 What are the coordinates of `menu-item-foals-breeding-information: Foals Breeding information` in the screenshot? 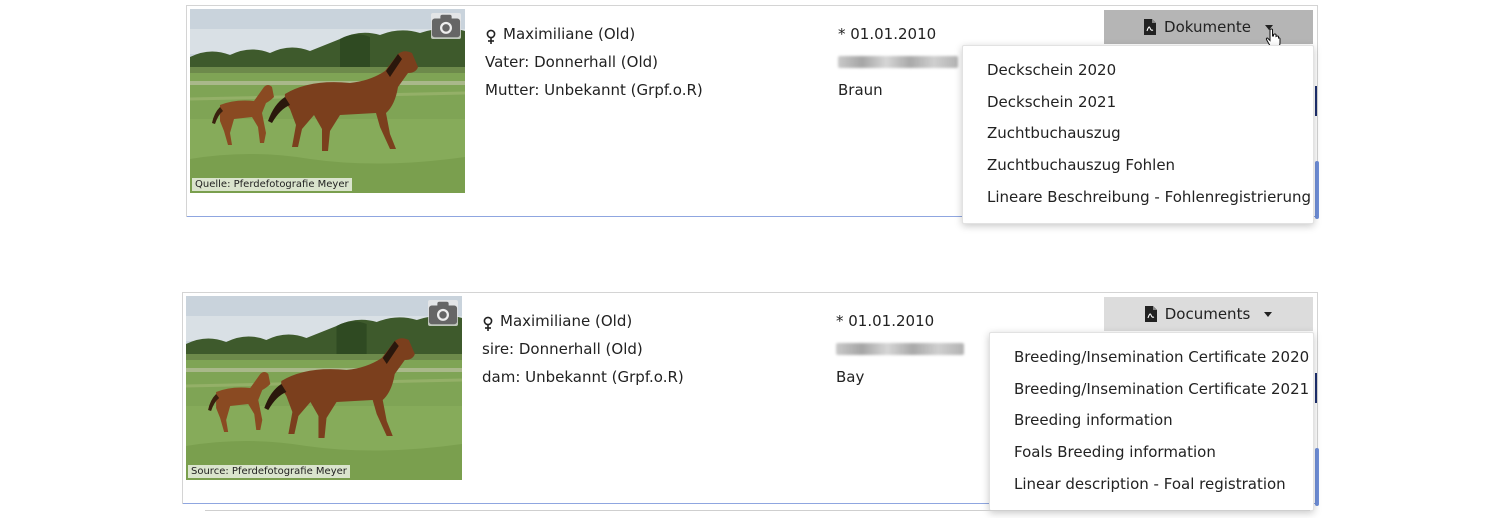 It's located at (1151, 453).